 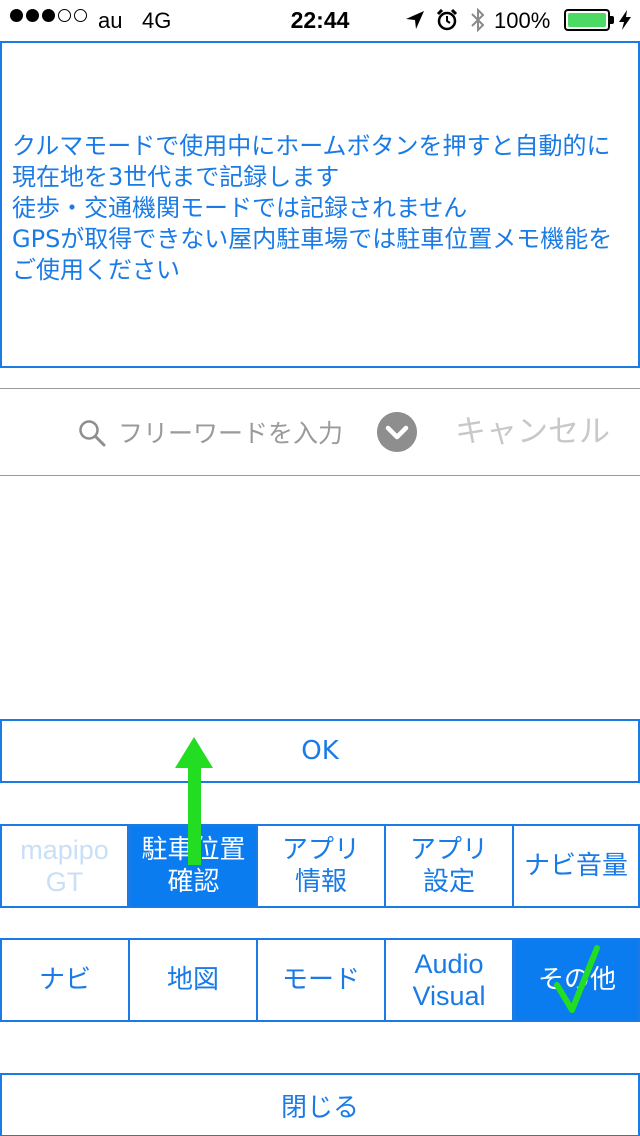 I want to click on tab-map: 地図, so click(x=193, y=980).